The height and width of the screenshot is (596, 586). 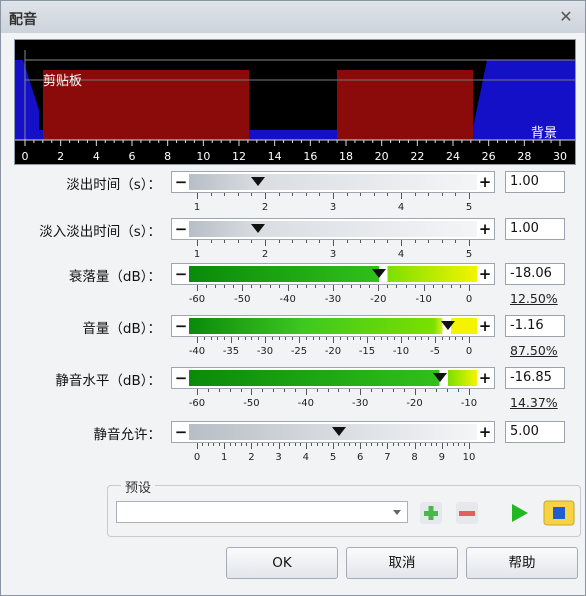 I want to click on remove-preset-button, so click(x=467, y=513).